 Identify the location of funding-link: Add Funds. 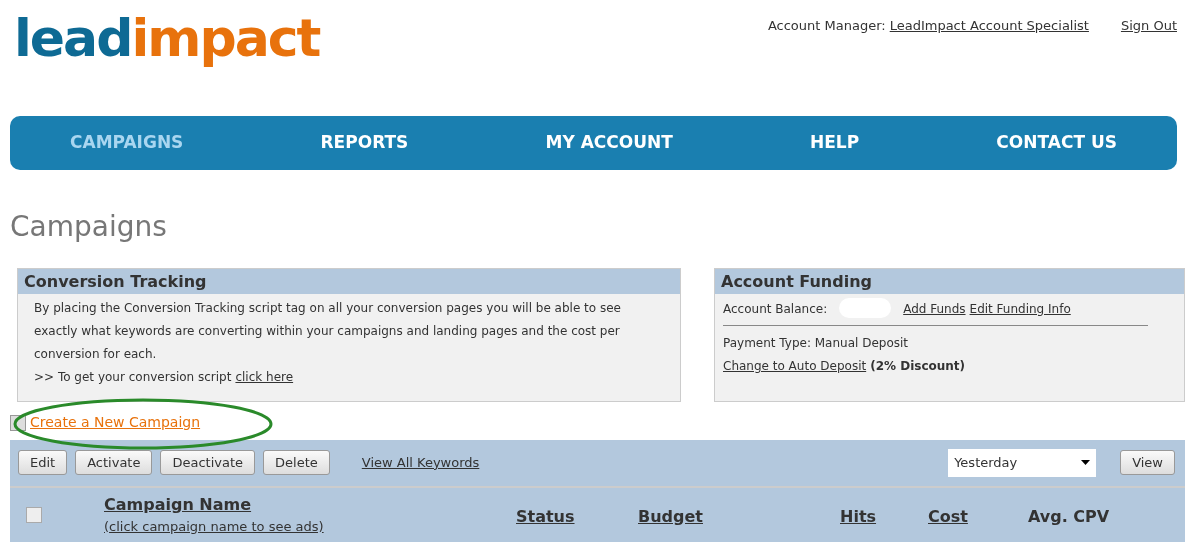
(934, 309).